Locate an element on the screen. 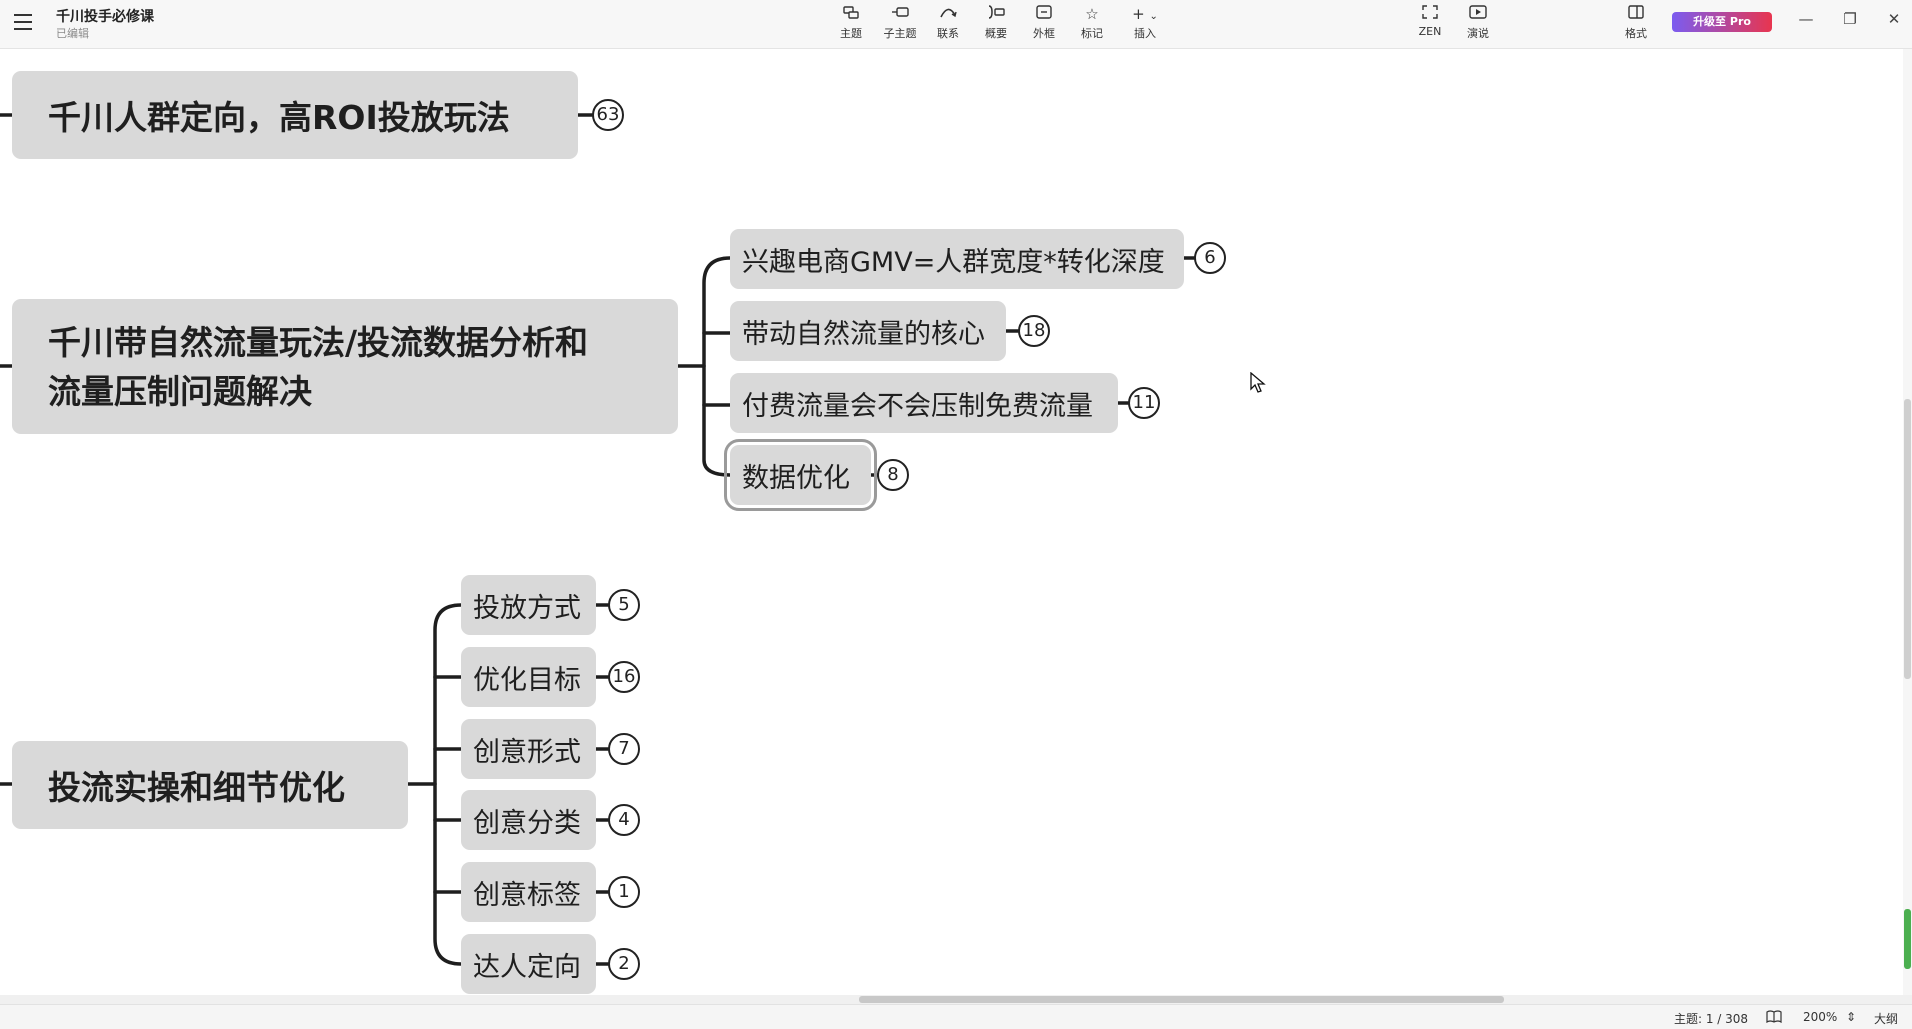 This screenshot has height=1029, width=1912. main-topic-roi-targeting: 千川人群定向，高ROI投放玩法 is located at coordinates (295, 115).